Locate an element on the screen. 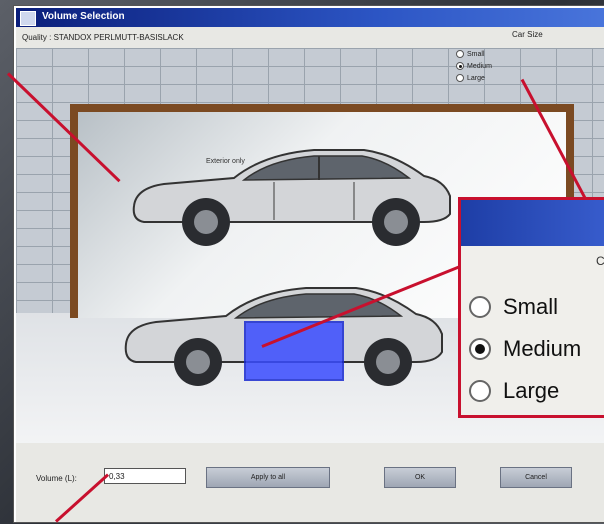  radio-large: Large is located at coordinates (470, 78).